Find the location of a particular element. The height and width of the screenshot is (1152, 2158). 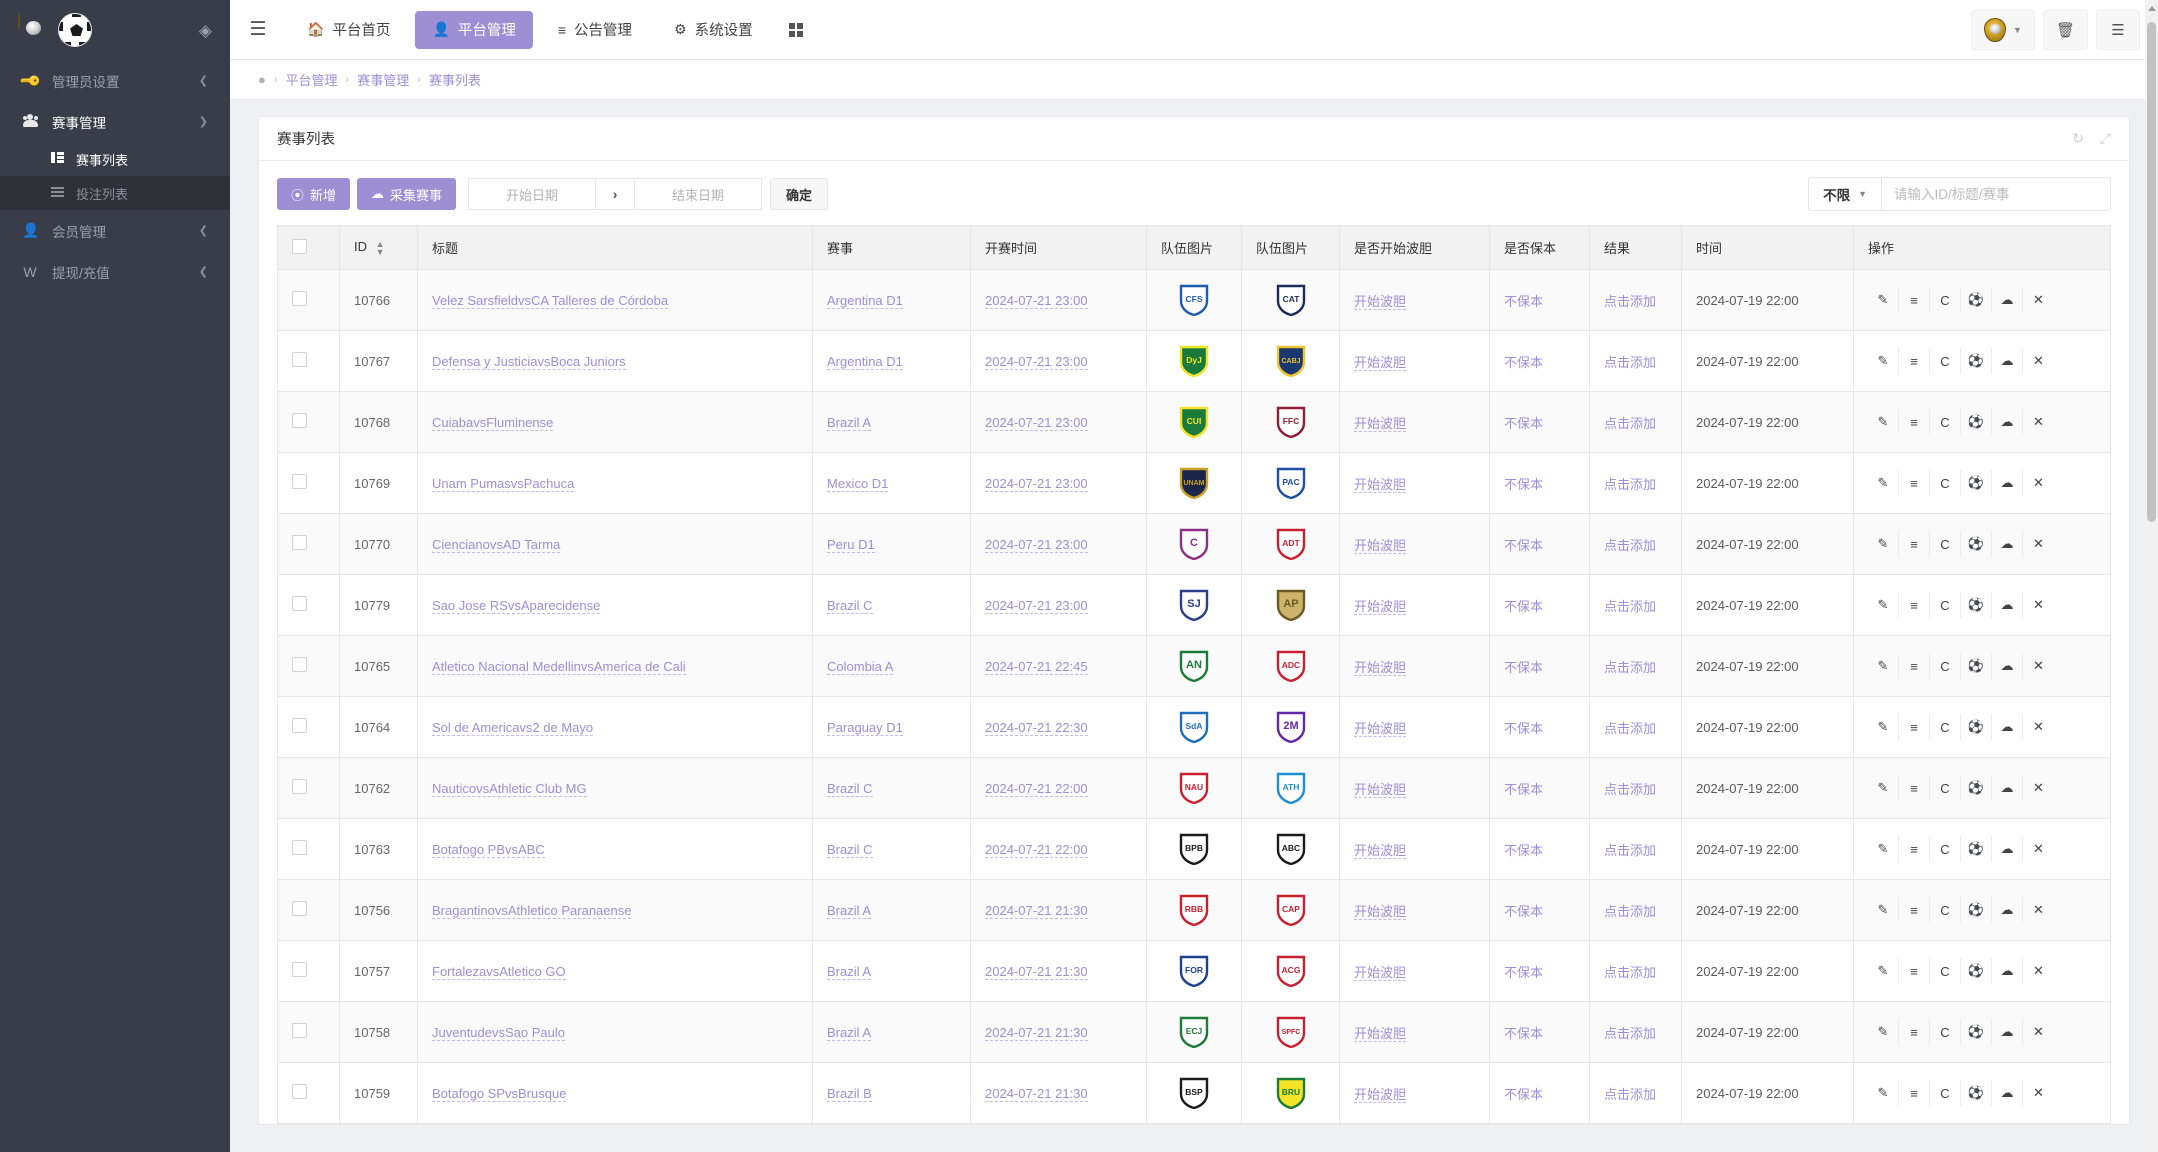

match-title-link: CuiabavsFluminense is located at coordinates (493, 422).